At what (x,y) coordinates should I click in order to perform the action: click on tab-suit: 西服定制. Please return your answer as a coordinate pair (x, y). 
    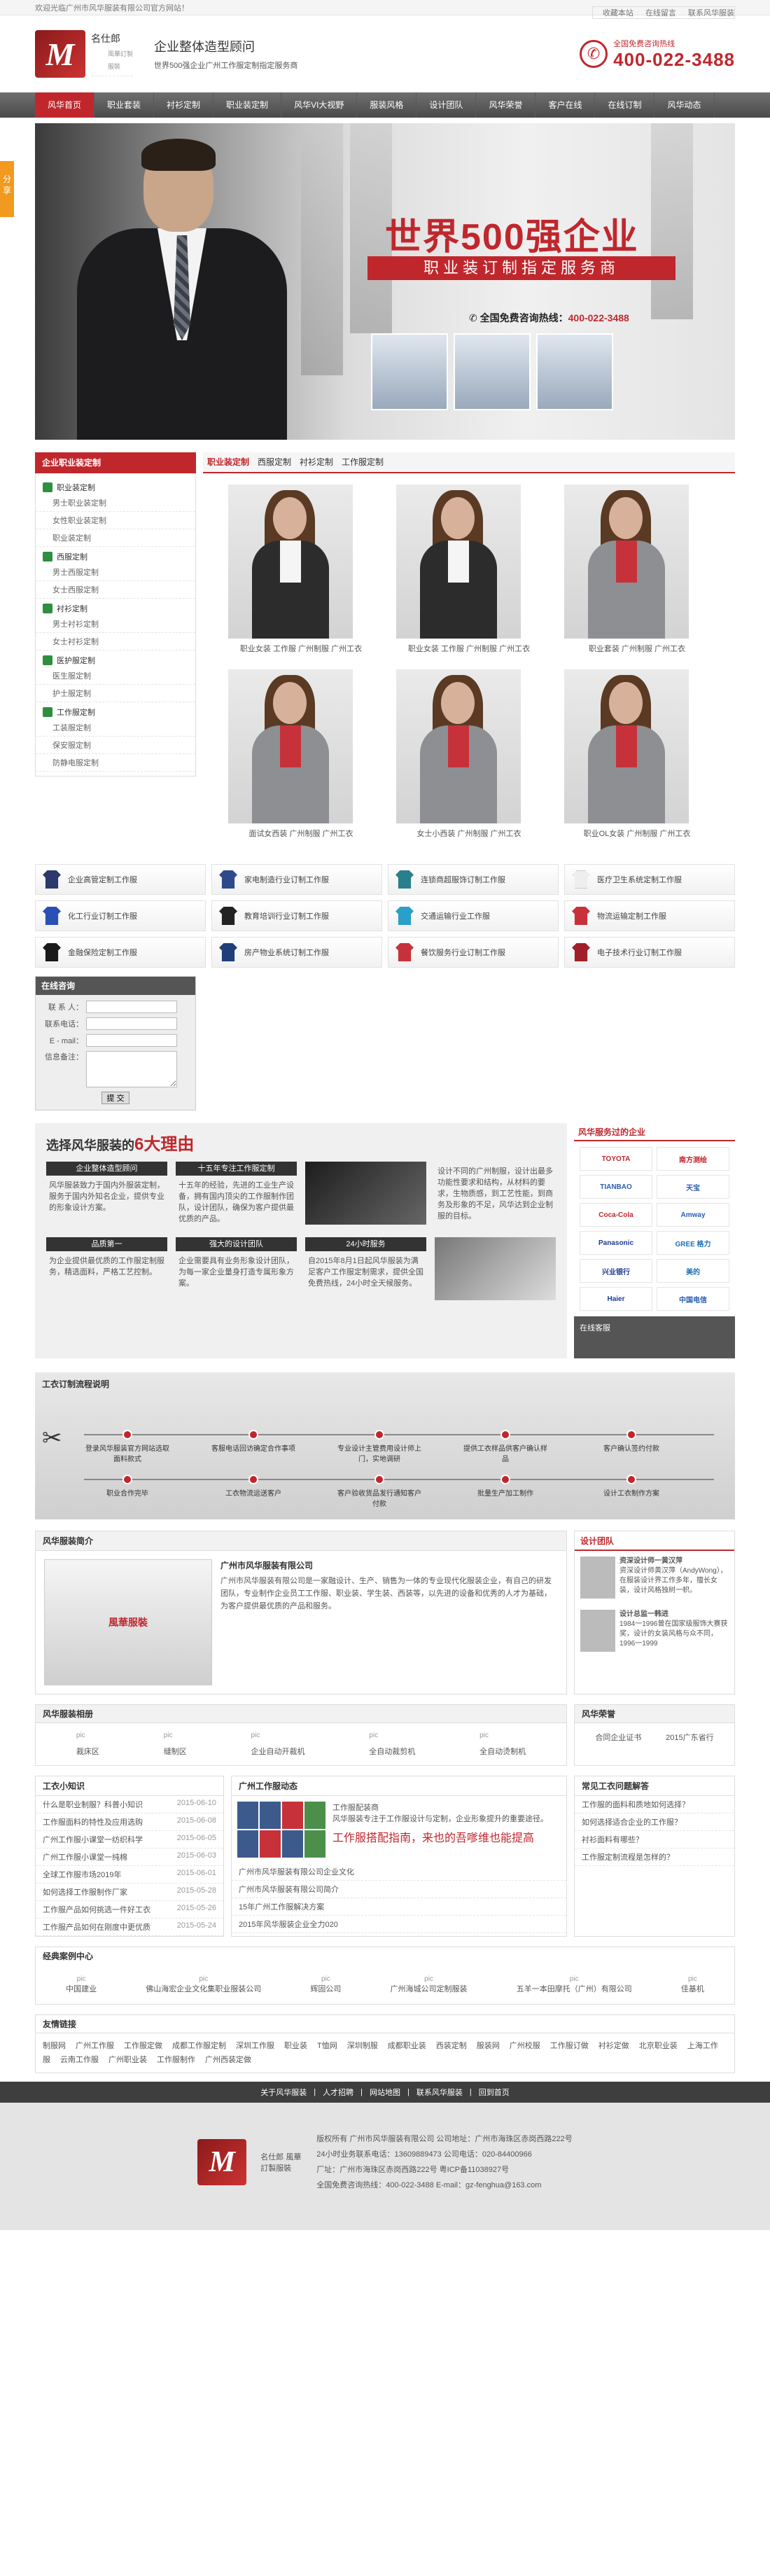
    Looking at the image, I should click on (274, 462).